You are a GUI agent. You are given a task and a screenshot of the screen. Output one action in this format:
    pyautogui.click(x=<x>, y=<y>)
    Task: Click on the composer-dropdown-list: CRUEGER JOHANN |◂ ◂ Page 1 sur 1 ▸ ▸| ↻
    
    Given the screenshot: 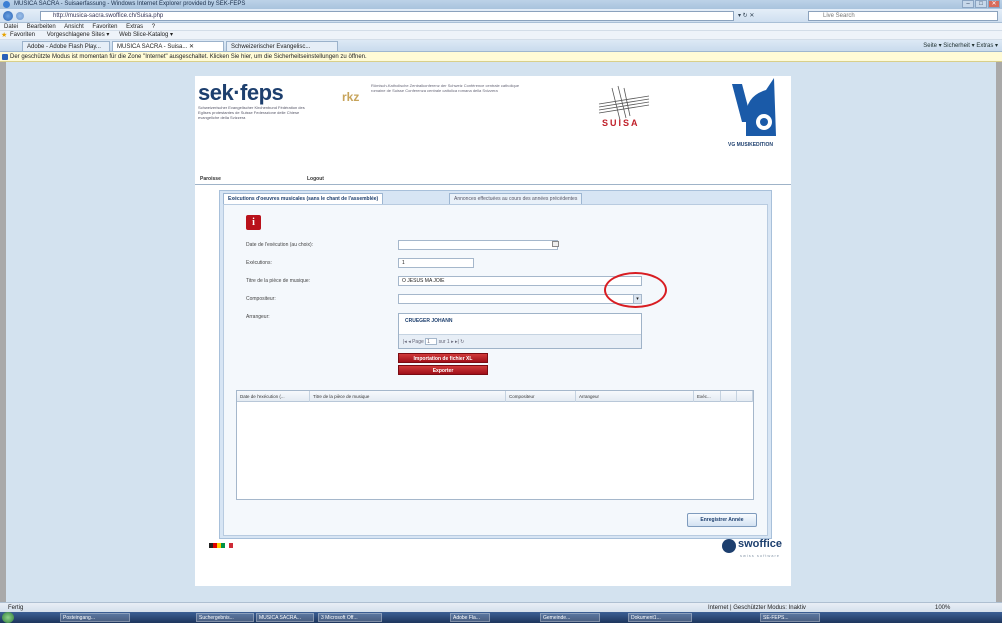 What is the action you would take?
    pyautogui.click(x=520, y=331)
    